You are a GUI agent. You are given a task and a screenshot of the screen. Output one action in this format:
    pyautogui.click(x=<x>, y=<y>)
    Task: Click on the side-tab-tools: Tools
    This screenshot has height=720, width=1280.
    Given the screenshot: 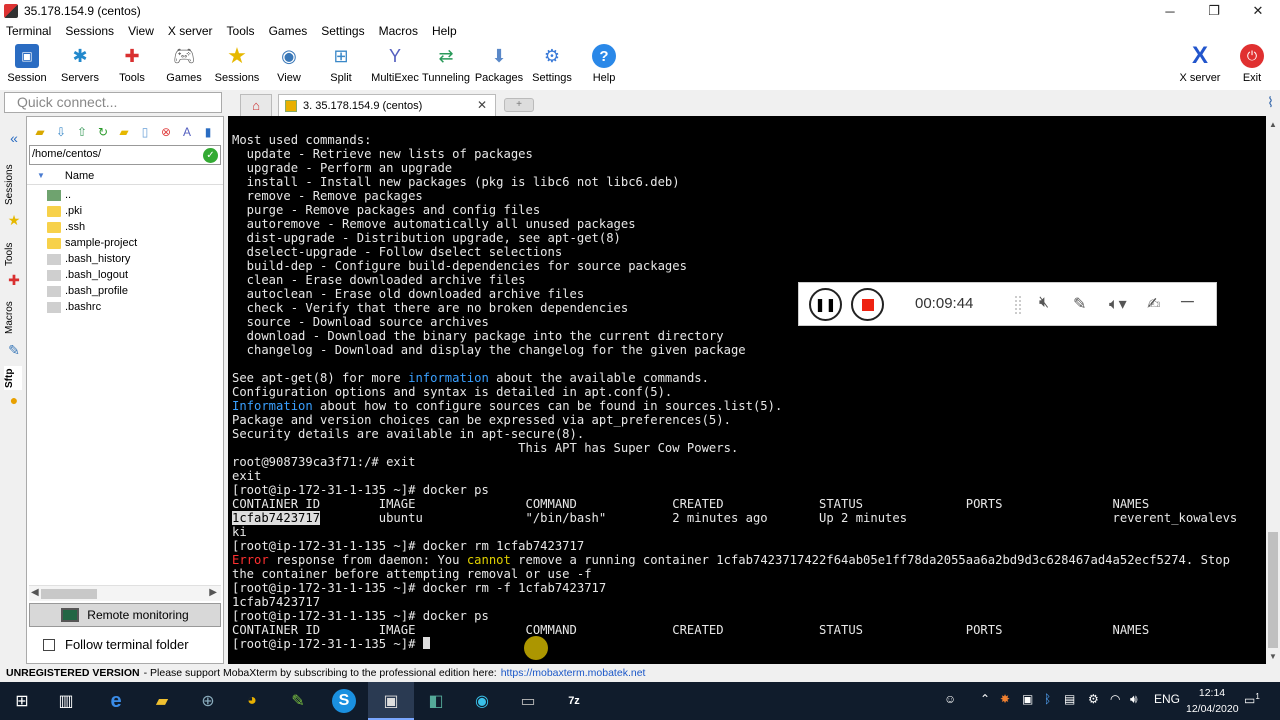 What is the action you would take?
    pyautogui.click(x=13, y=254)
    